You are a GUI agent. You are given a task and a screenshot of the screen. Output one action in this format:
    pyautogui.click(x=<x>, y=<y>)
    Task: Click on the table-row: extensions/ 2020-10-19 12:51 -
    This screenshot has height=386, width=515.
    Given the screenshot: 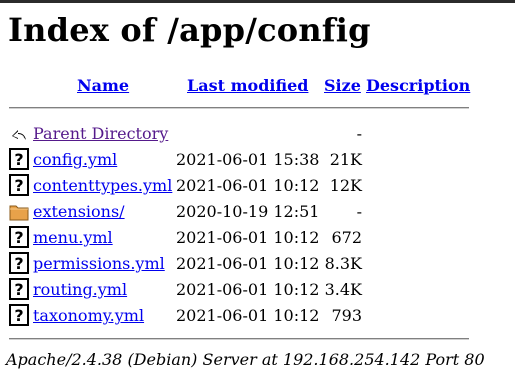 What is the action you would take?
    pyautogui.click(x=257, y=213)
    